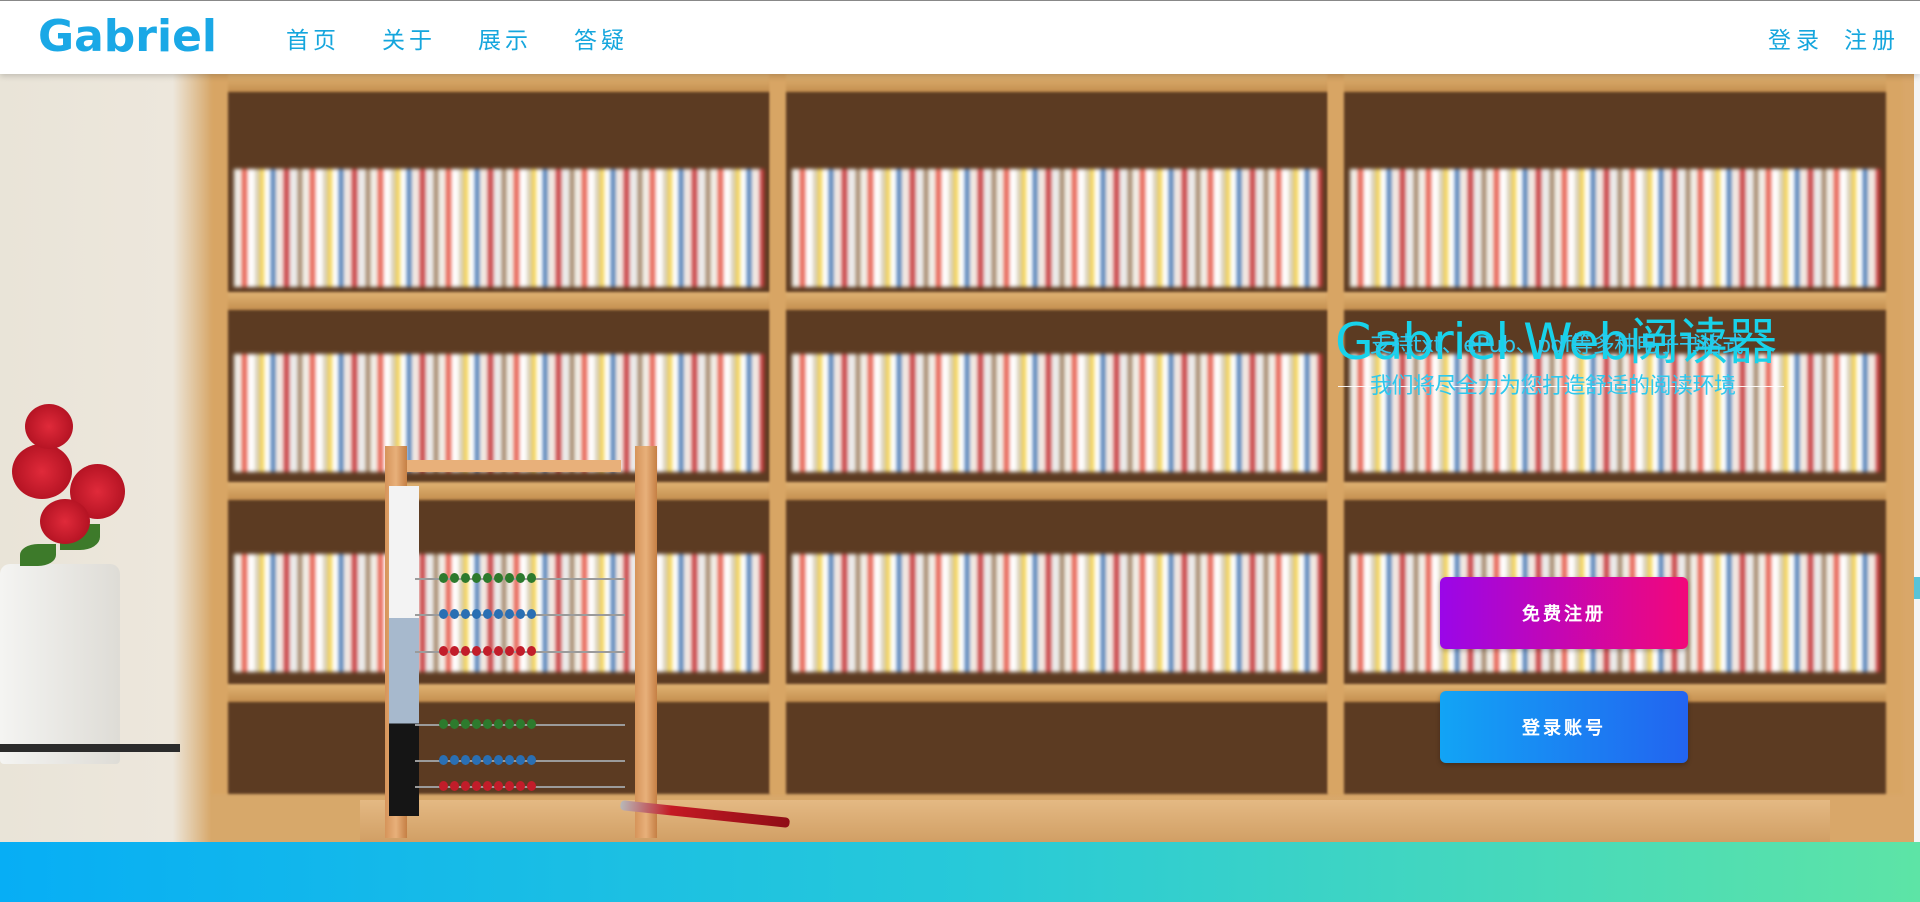  I want to click on free-register-button: 免费注册, so click(1564, 613).